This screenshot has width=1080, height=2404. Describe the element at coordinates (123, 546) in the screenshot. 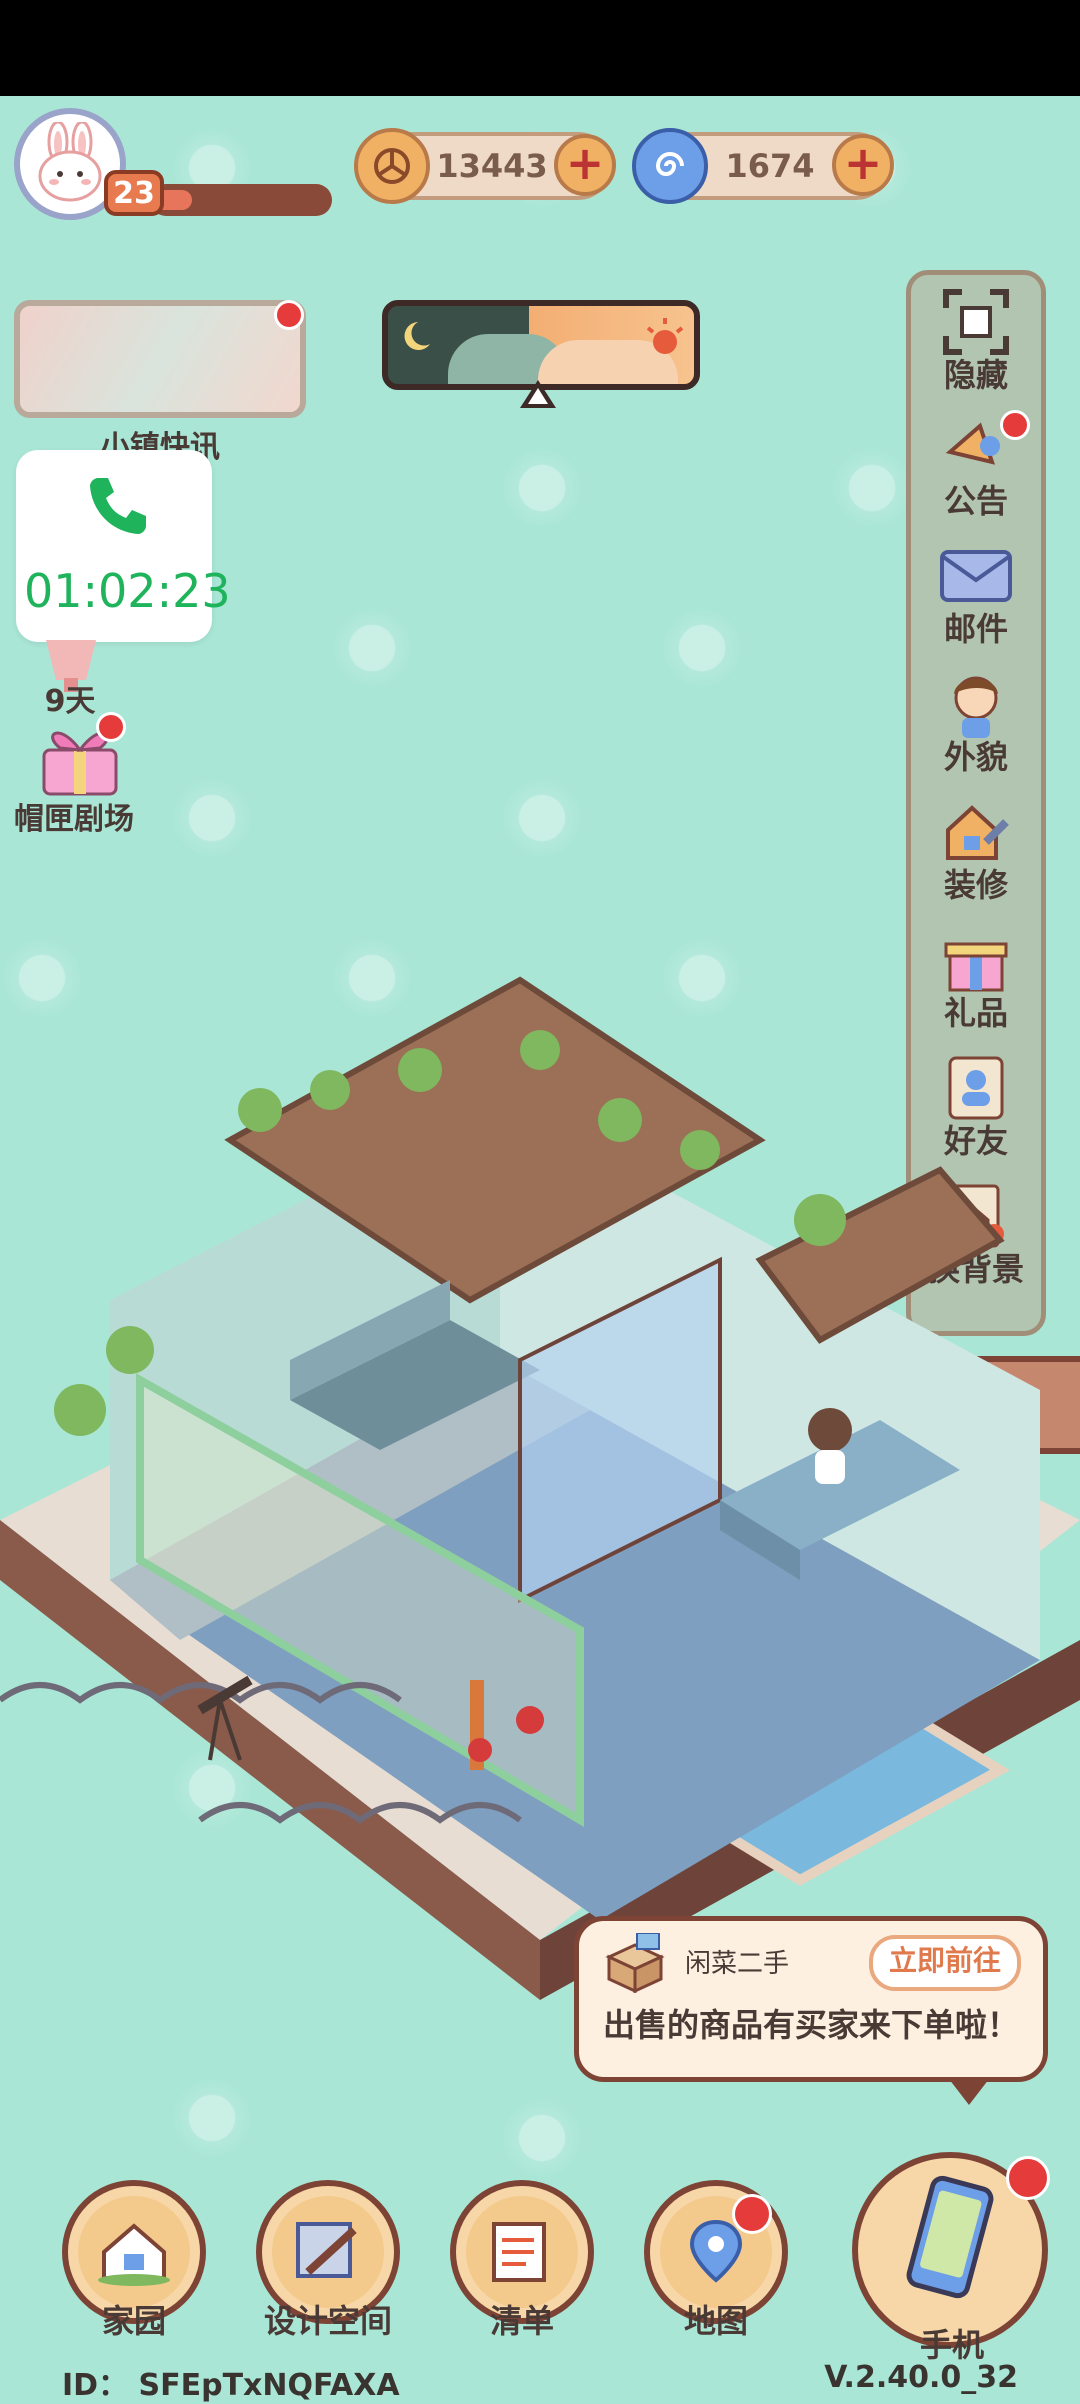

I see `call-overlay: 01:02:23` at that location.